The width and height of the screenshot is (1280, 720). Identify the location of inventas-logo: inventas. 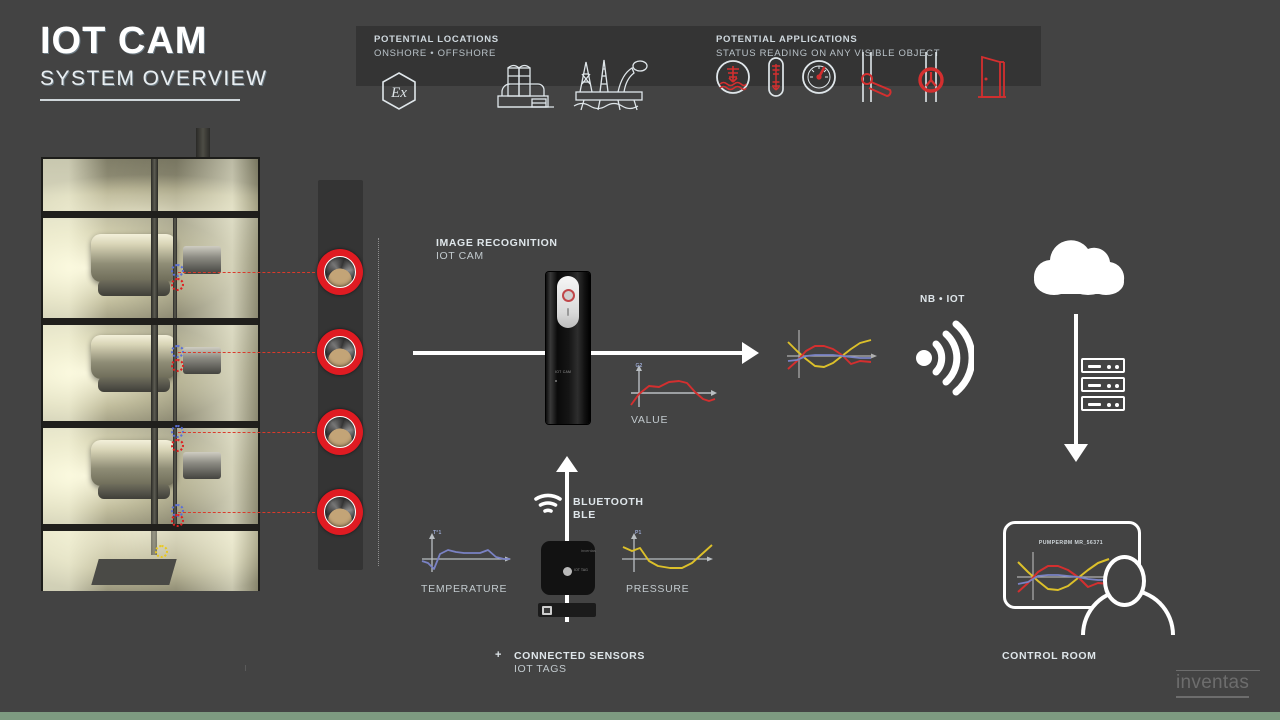
(1213, 685).